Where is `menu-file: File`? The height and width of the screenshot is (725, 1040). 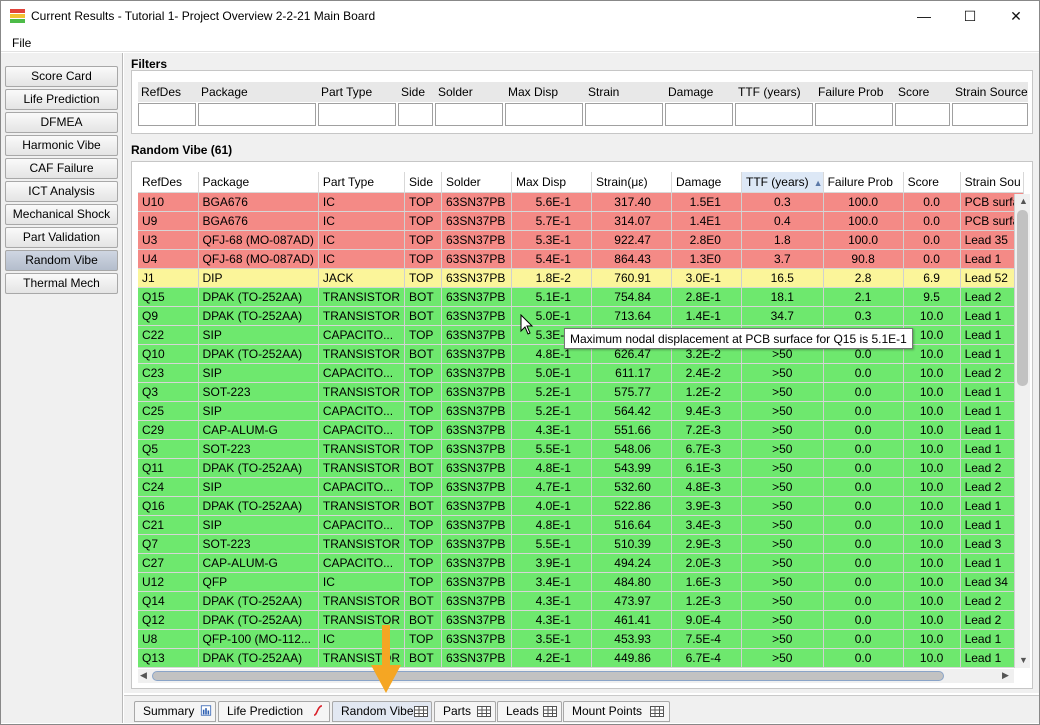
menu-file: File is located at coordinates (21, 43).